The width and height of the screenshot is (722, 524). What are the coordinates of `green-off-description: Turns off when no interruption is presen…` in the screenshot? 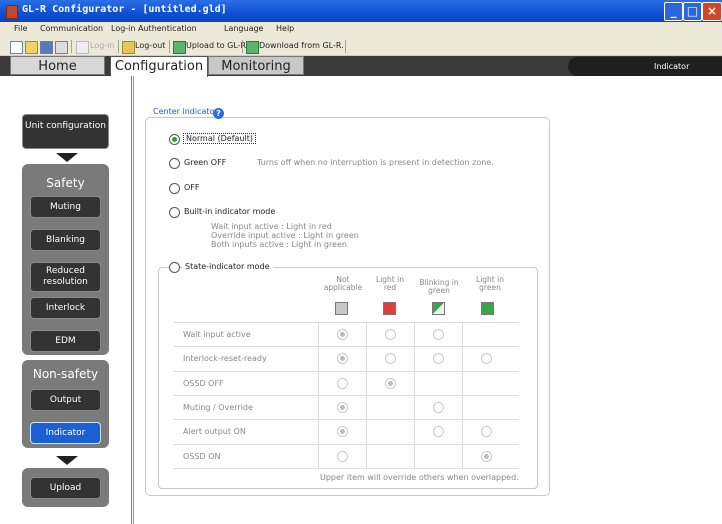 It's located at (375, 162).